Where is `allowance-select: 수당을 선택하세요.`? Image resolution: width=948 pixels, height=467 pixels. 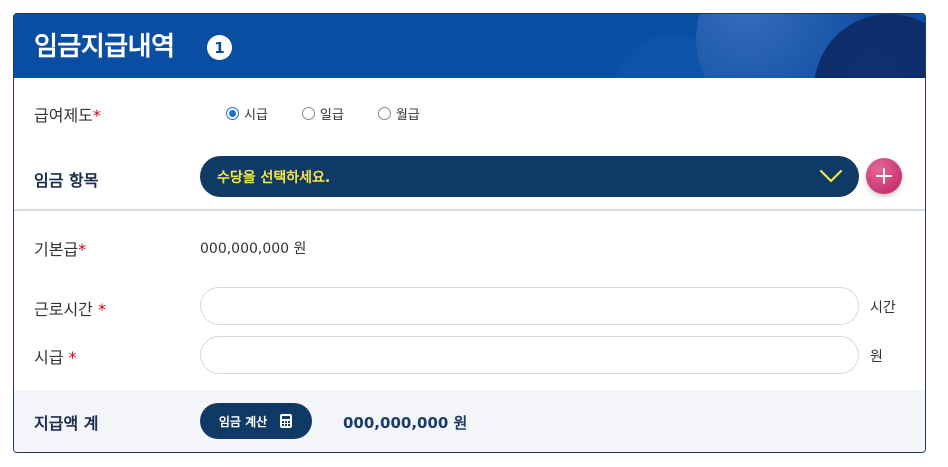 allowance-select: 수당을 선택하세요. is located at coordinates (529, 176).